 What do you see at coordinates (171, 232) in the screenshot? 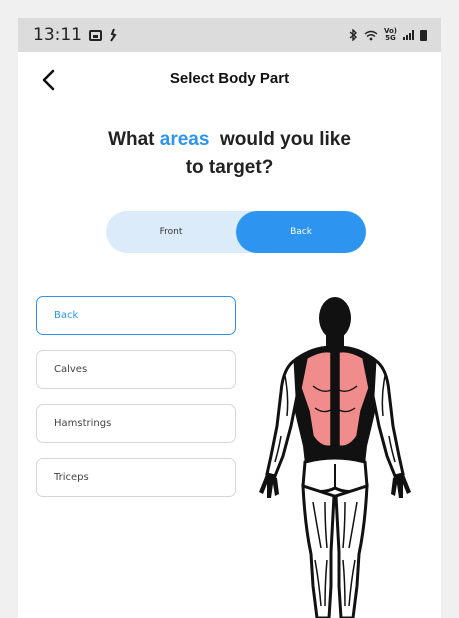
I see `toggle-front-option: Front` at bounding box center [171, 232].